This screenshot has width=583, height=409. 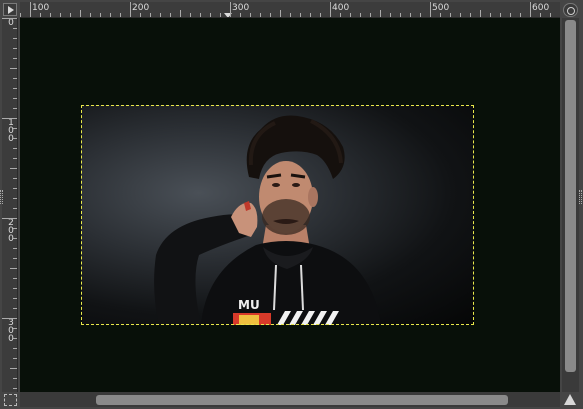 What do you see at coordinates (11, 231) in the screenshot?
I see `ruler-v-label: 200` at bounding box center [11, 231].